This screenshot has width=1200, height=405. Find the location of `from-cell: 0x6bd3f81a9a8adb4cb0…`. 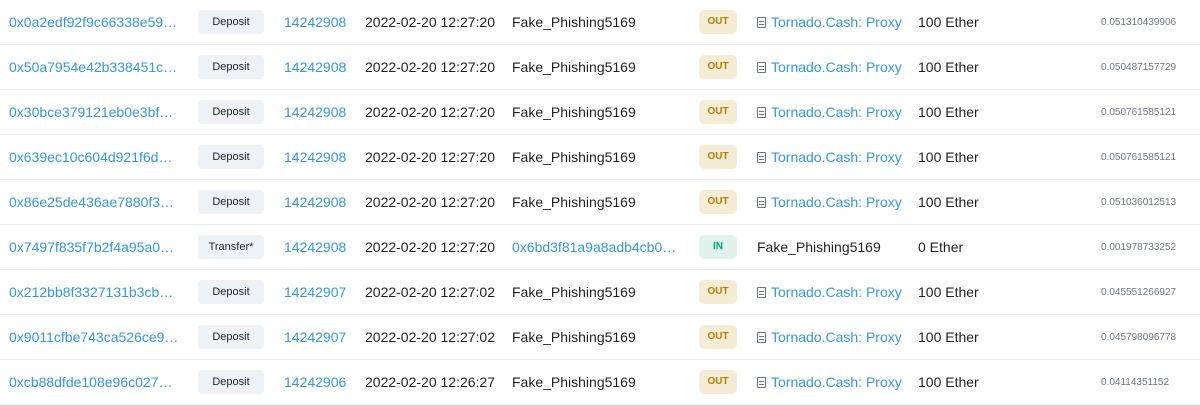

from-cell: 0x6bd3f81a9a8adb4cb0… is located at coordinates (601, 247).